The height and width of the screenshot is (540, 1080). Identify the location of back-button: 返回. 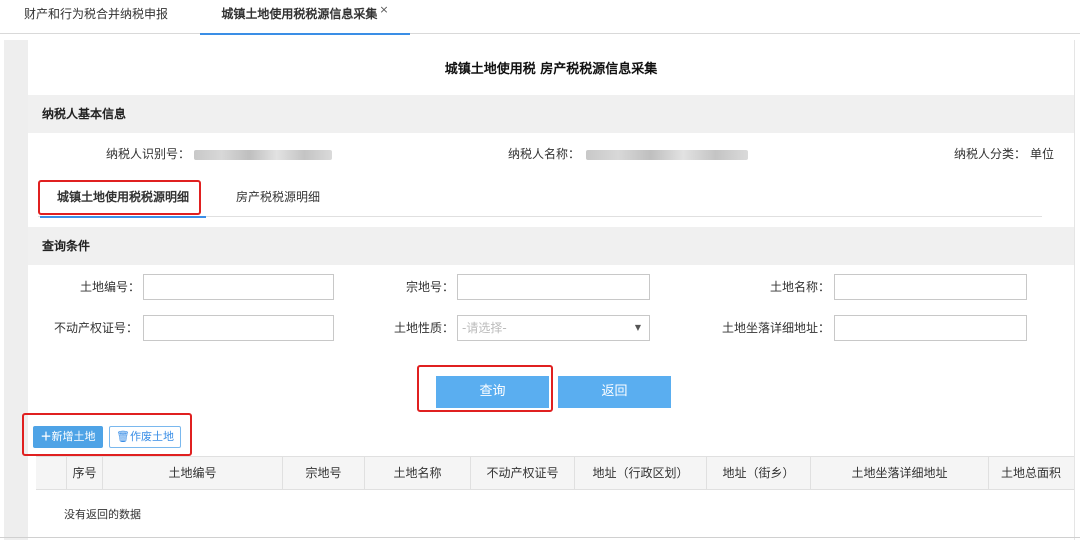
(614, 392).